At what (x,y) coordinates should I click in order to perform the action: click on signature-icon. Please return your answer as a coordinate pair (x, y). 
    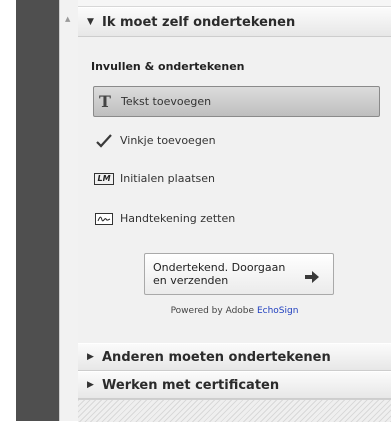
    Looking at the image, I should click on (104, 218).